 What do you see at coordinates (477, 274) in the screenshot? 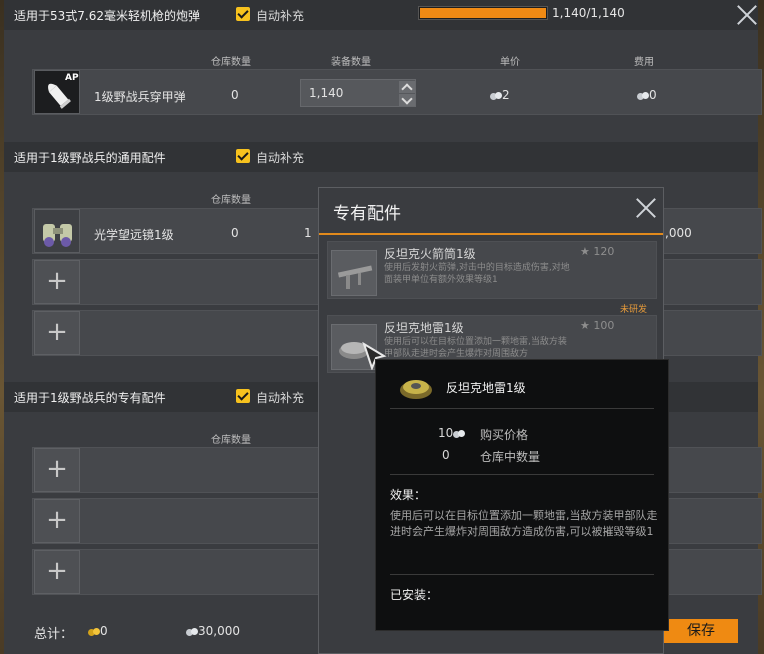
I see `panel-item-desc: 使用后发射火箭弹,对击中的目标造成伤害,对地面装甲单位有额外效果等级1` at bounding box center [477, 274].